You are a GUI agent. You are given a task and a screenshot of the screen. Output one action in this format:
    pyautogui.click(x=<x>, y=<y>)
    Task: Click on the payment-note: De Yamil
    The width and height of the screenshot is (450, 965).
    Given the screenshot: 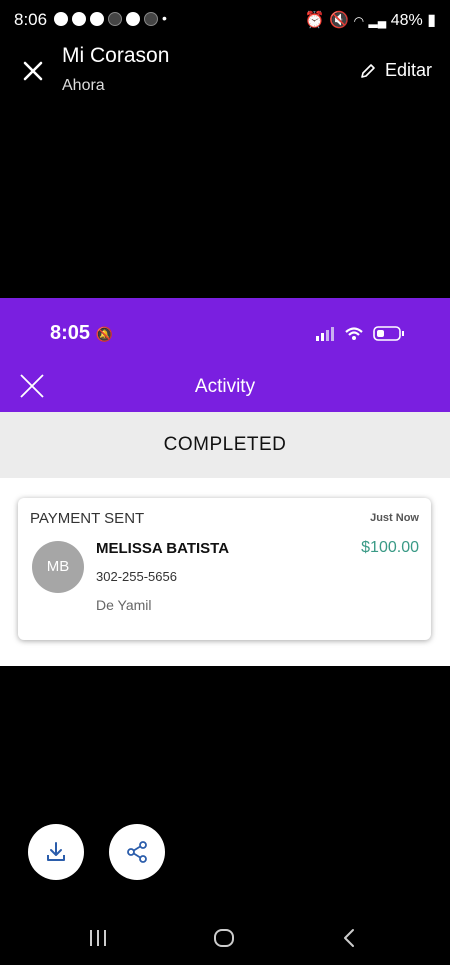 What is the action you would take?
    pyautogui.click(x=124, y=605)
    